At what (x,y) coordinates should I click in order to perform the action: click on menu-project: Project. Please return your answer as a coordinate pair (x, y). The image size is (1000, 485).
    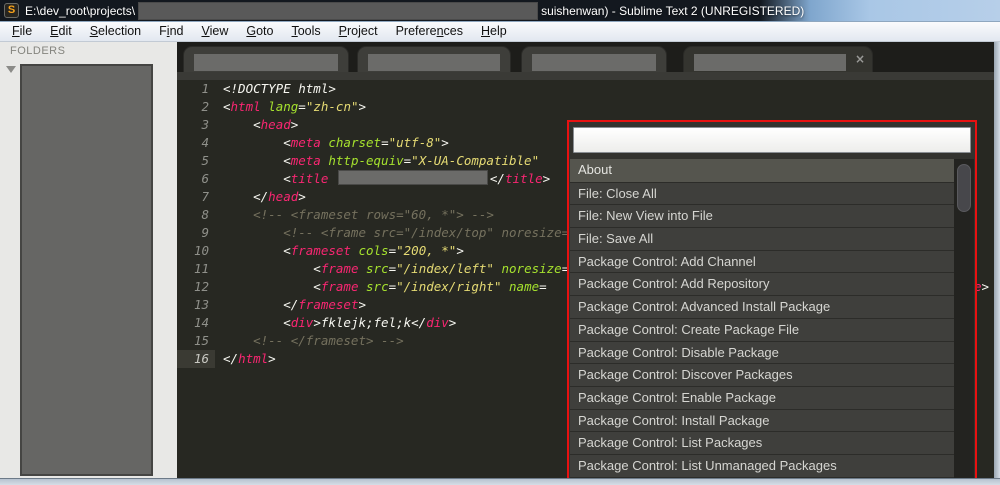
    Looking at the image, I should click on (358, 32).